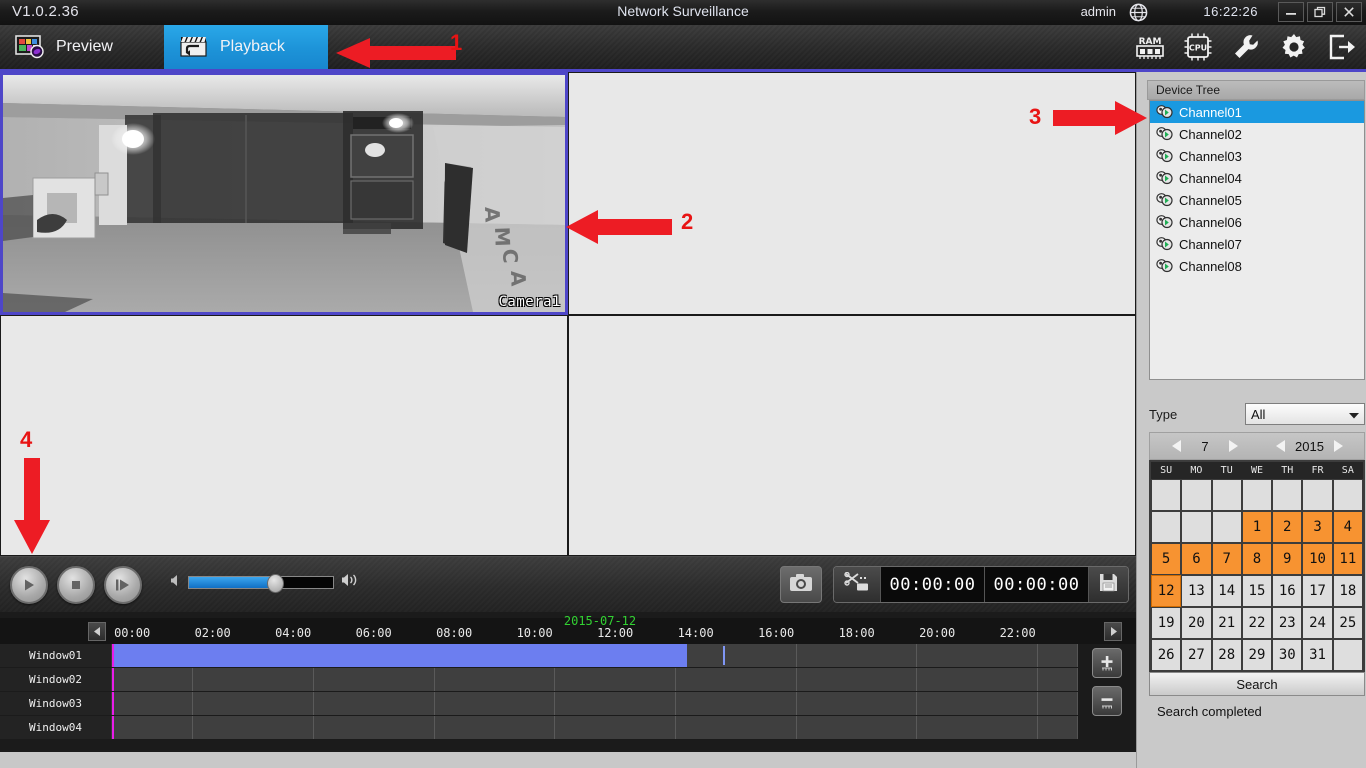 This screenshot has height=768, width=1366. Describe the element at coordinates (1257, 244) in the screenshot. I see `device-tree-item-channel07: Channel07` at that location.